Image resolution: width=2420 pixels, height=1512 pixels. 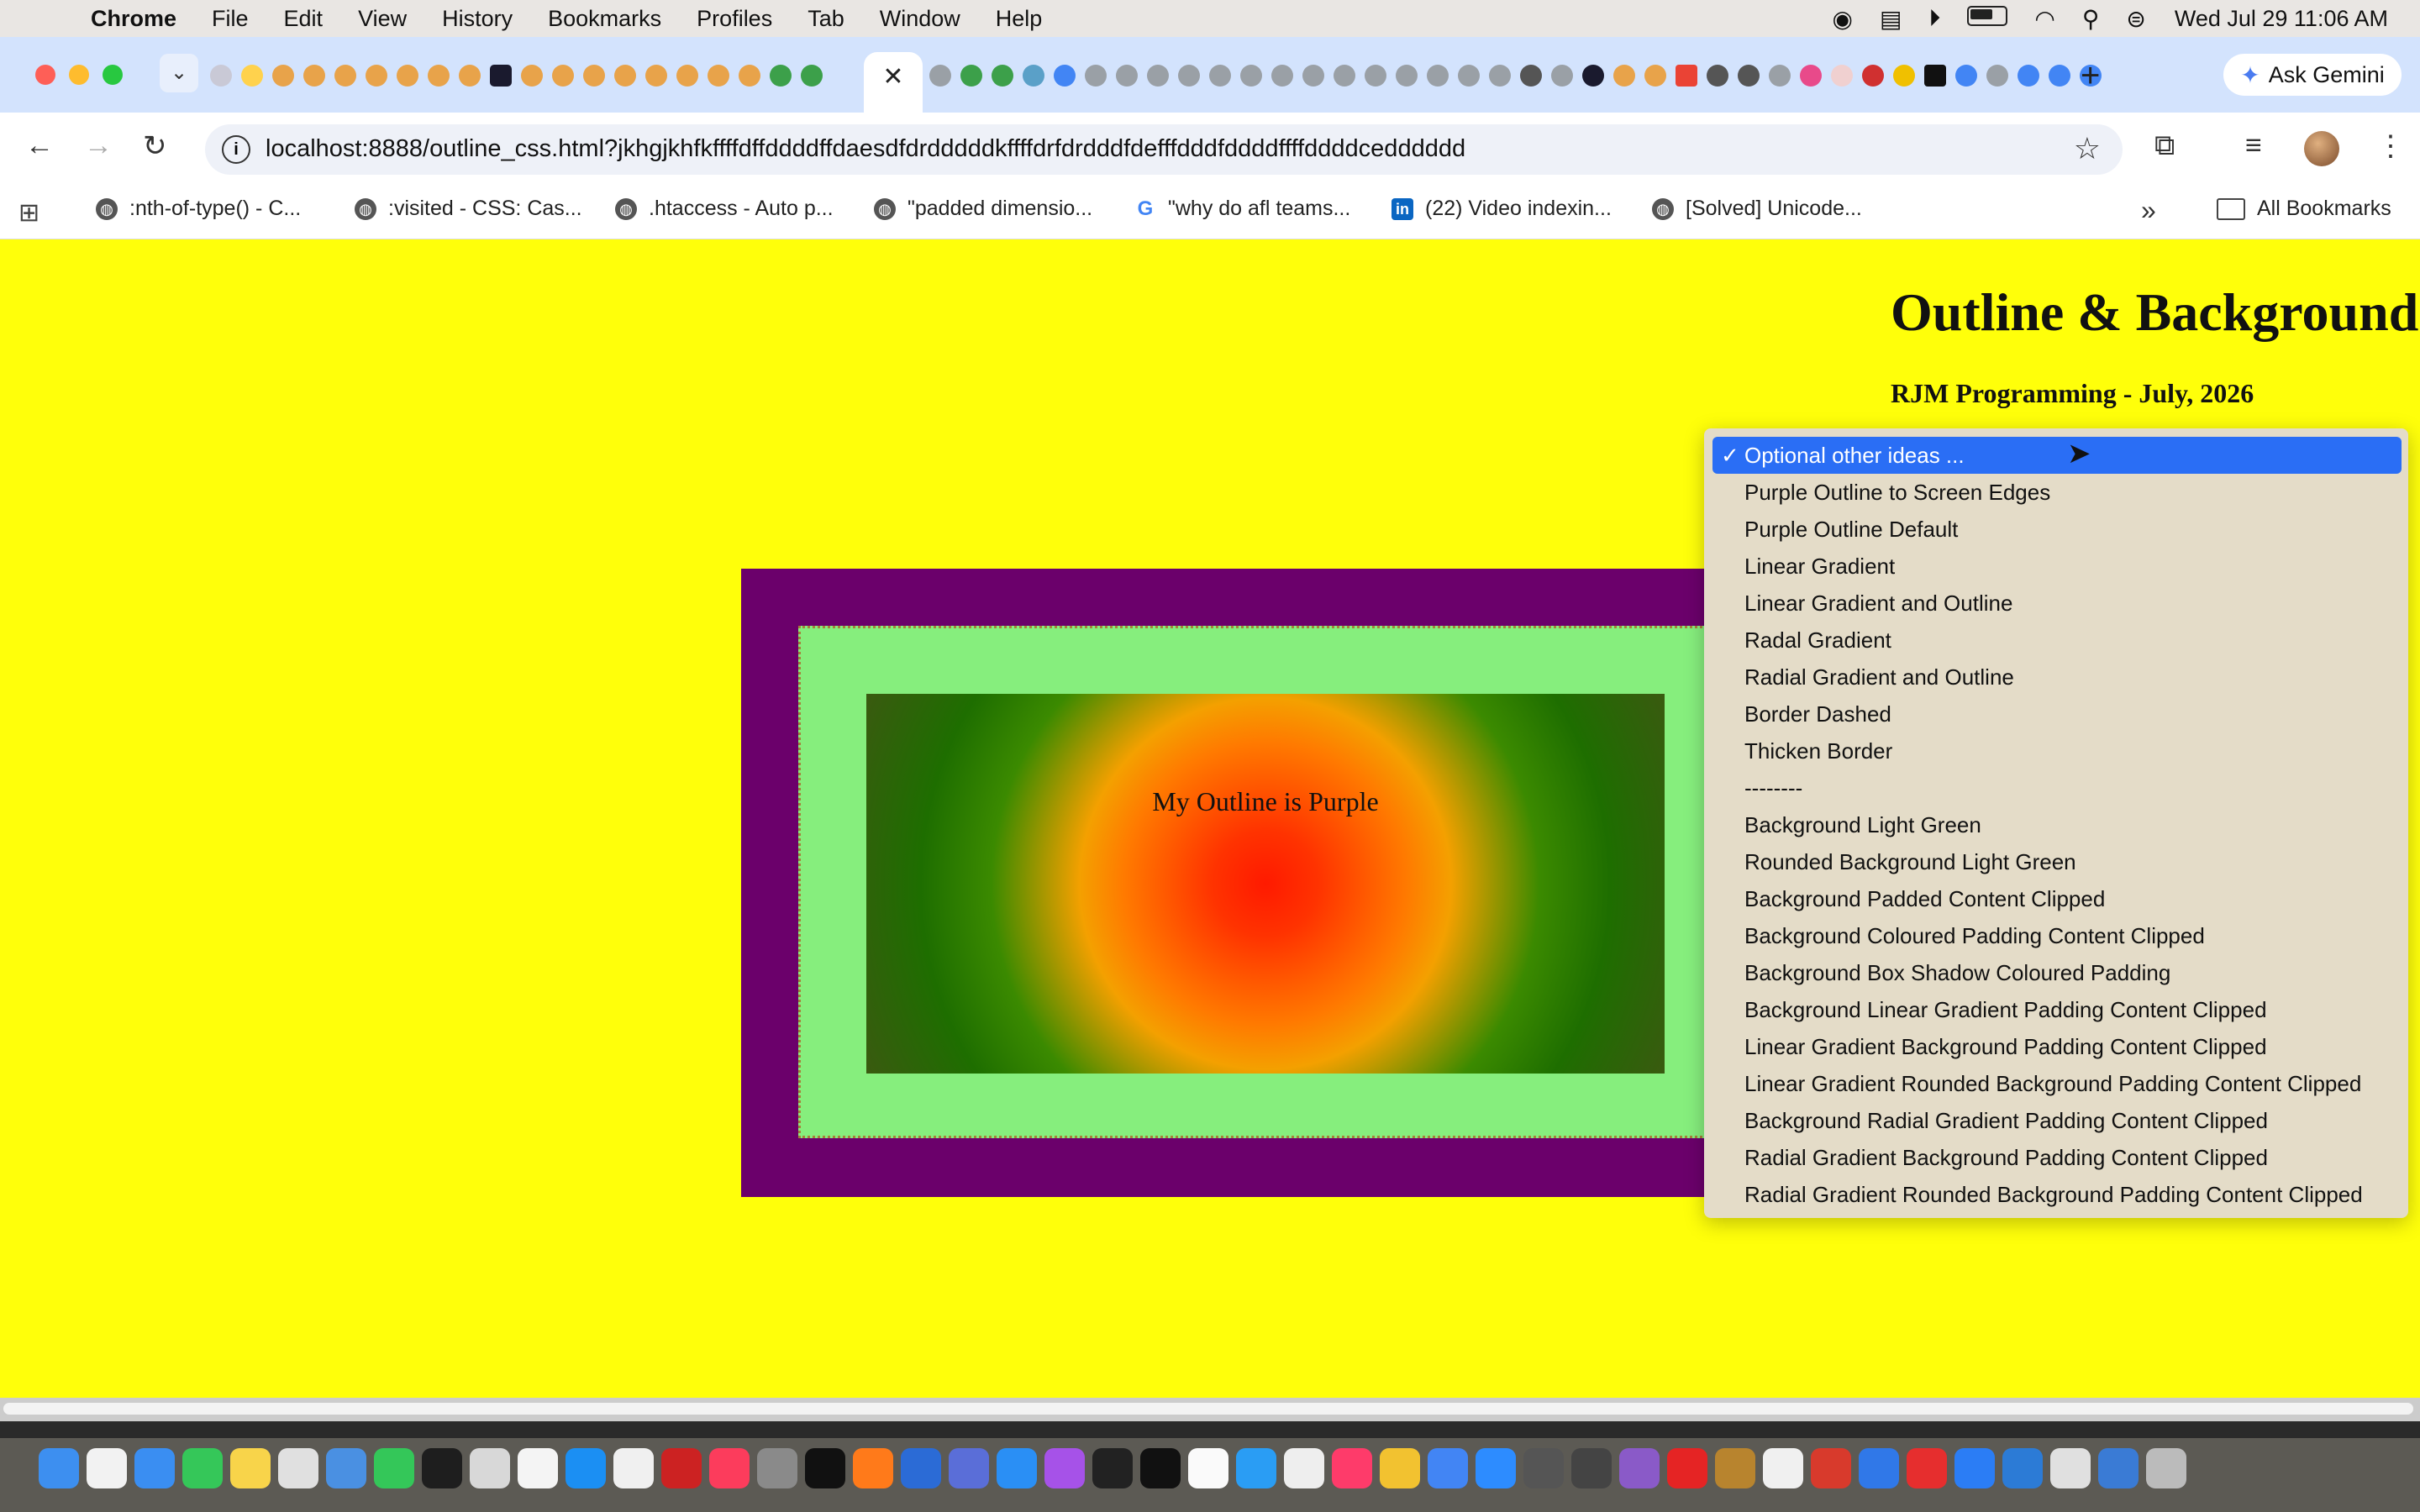 What do you see at coordinates (2023, 1468) in the screenshot?
I see `network-icon` at bounding box center [2023, 1468].